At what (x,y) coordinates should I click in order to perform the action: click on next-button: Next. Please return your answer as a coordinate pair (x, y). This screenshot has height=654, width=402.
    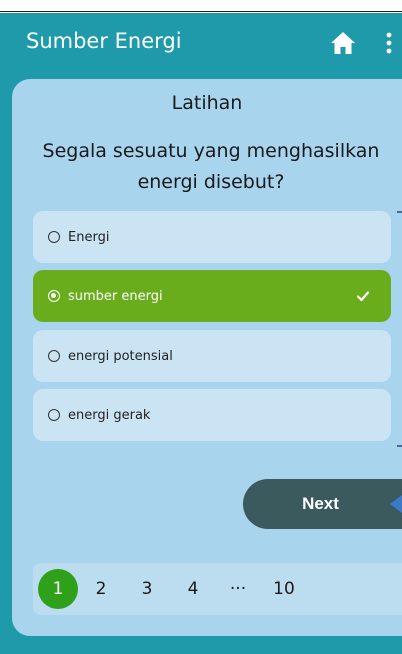
    Looking at the image, I should click on (322, 504).